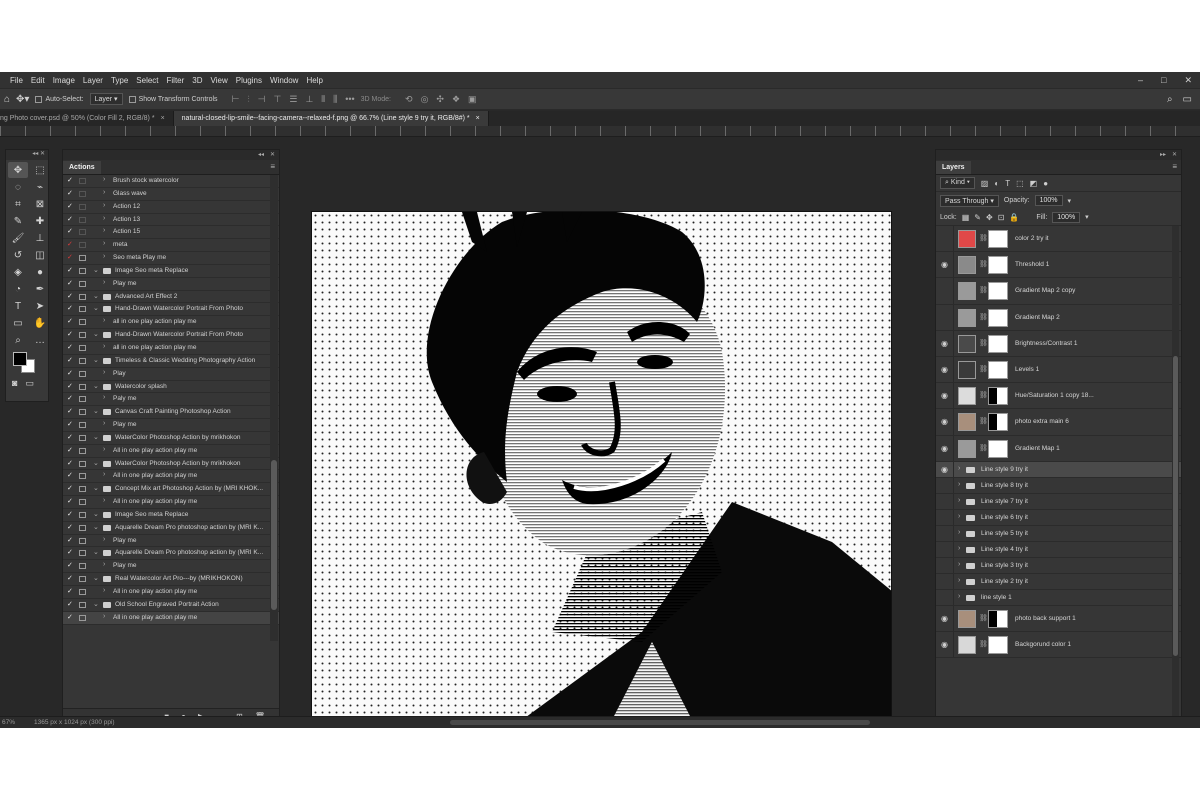 Image resolution: width=1200 pixels, height=800 pixels. I want to click on menu-image: Image, so click(64, 80).